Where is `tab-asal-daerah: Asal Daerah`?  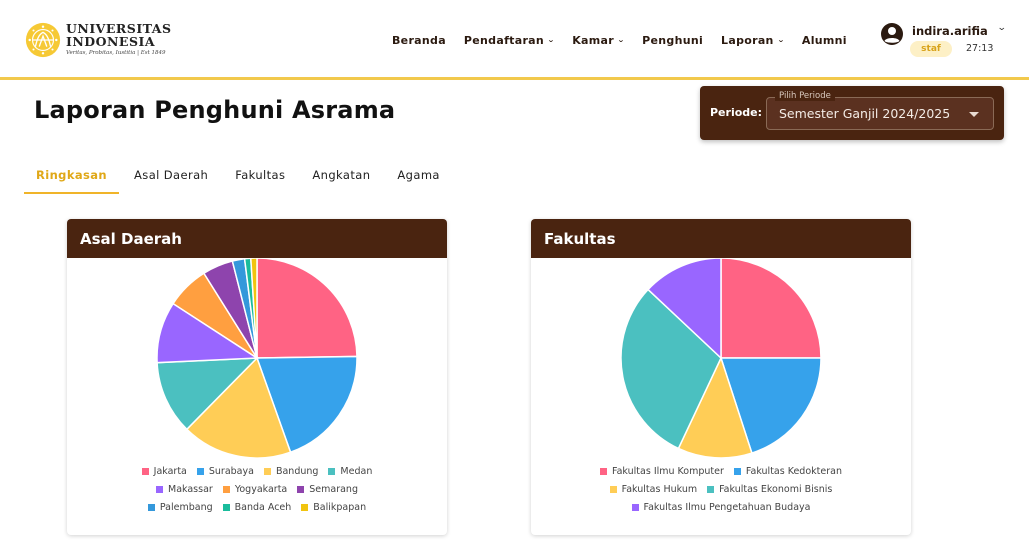 tab-asal-daerah: Asal Daerah is located at coordinates (171, 179).